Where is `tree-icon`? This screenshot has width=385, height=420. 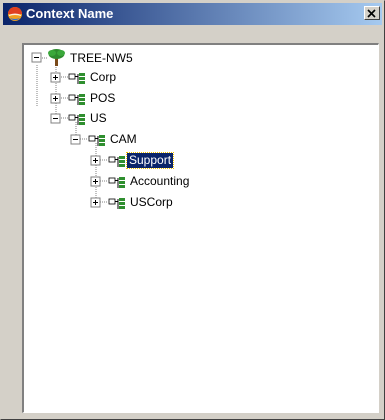 tree-icon is located at coordinates (56, 57).